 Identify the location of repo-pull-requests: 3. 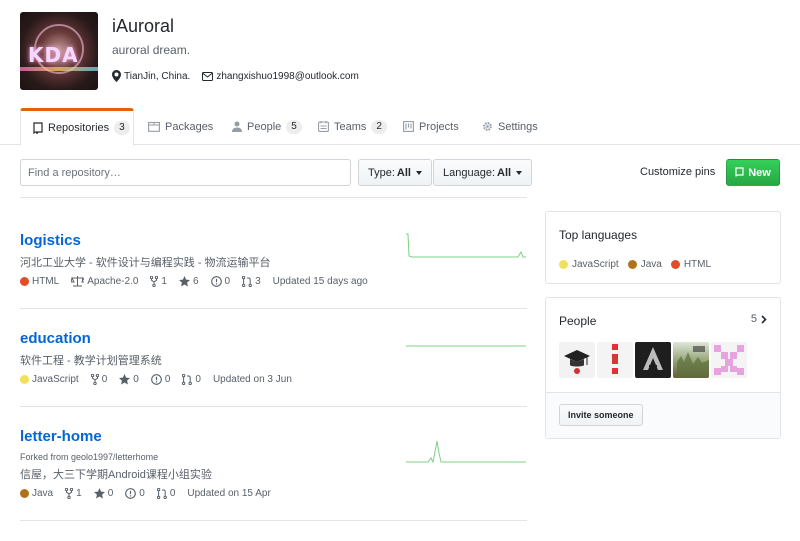
(251, 281).